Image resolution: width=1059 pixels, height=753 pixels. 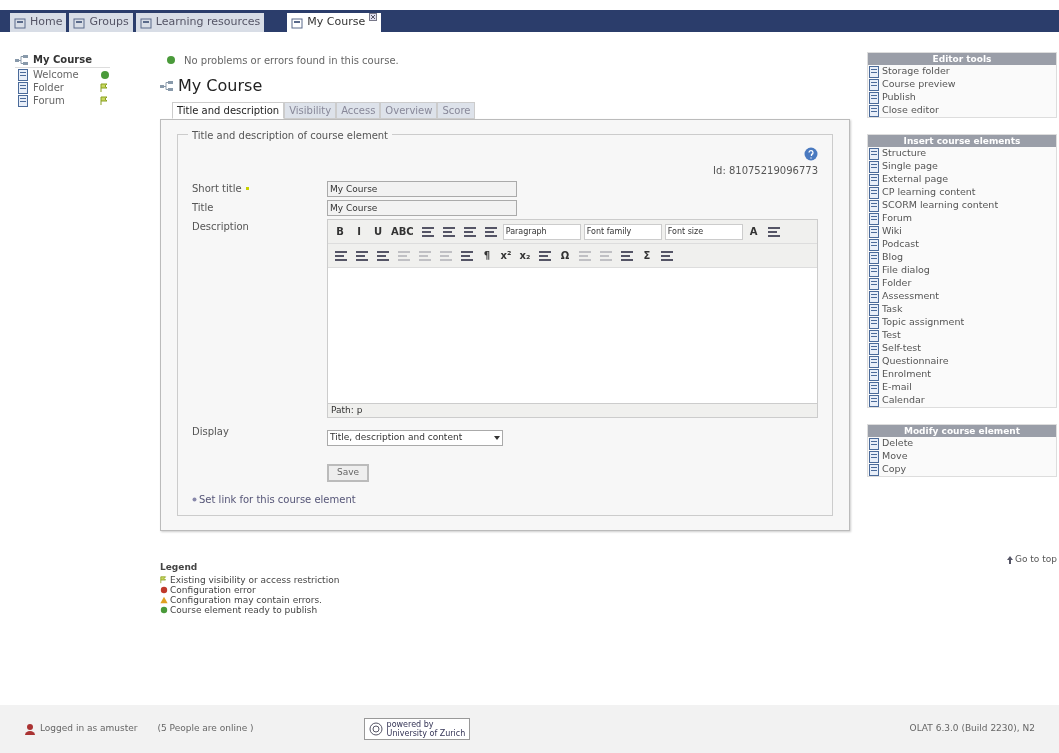 What do you see at coordinates (200, 22) in the screenshot?
I see `nav-tab: Learning resources` at bounding box center [200, 22].